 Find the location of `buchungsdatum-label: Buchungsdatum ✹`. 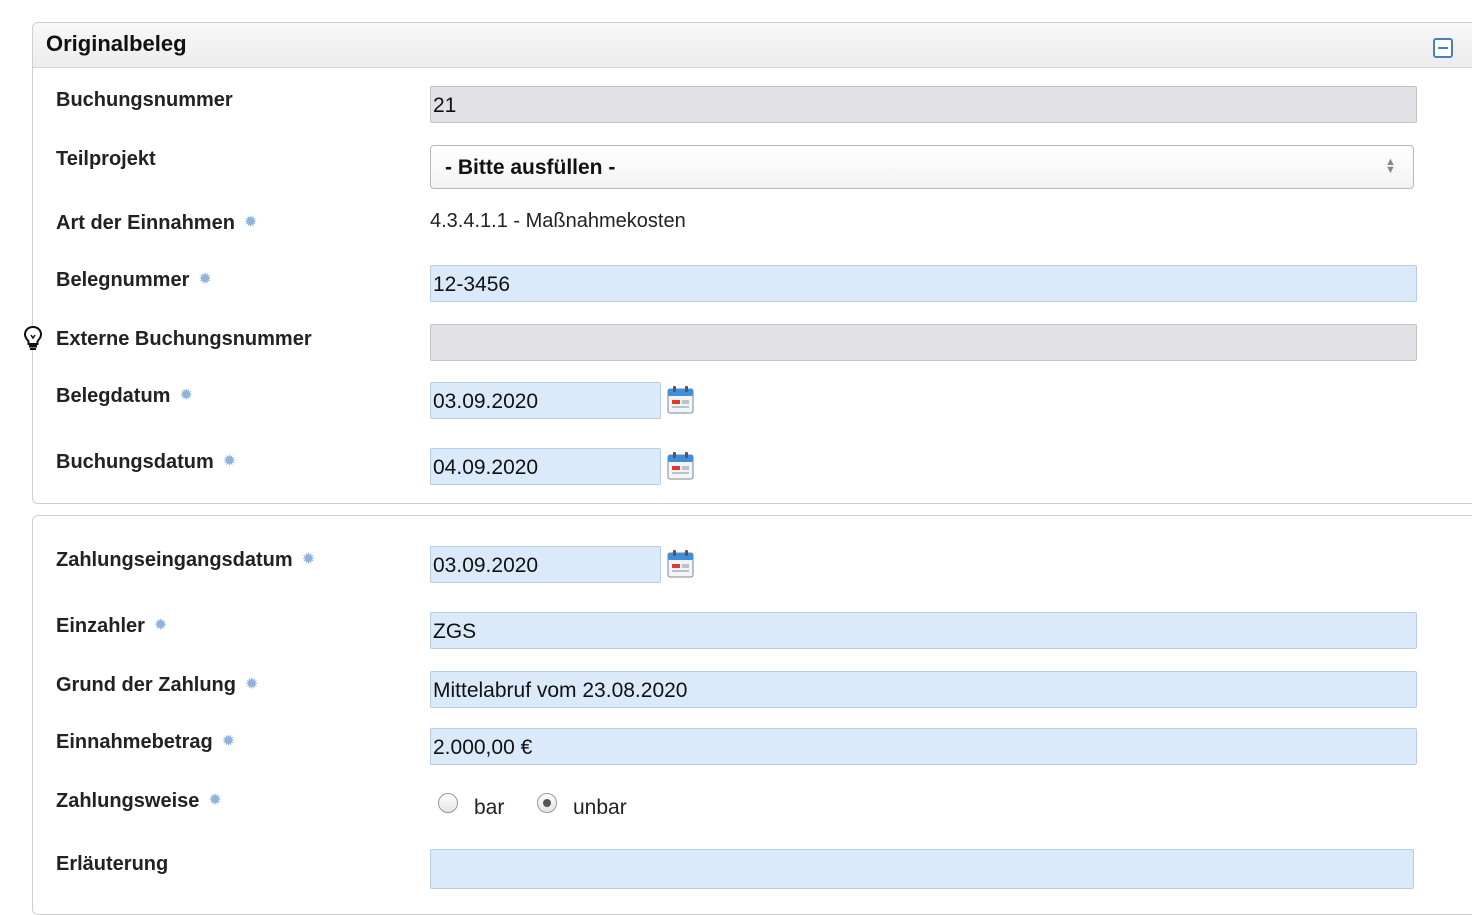

buchungsdatum-label: Buchungsdatum ✹ is located at coordinates (146, 462).